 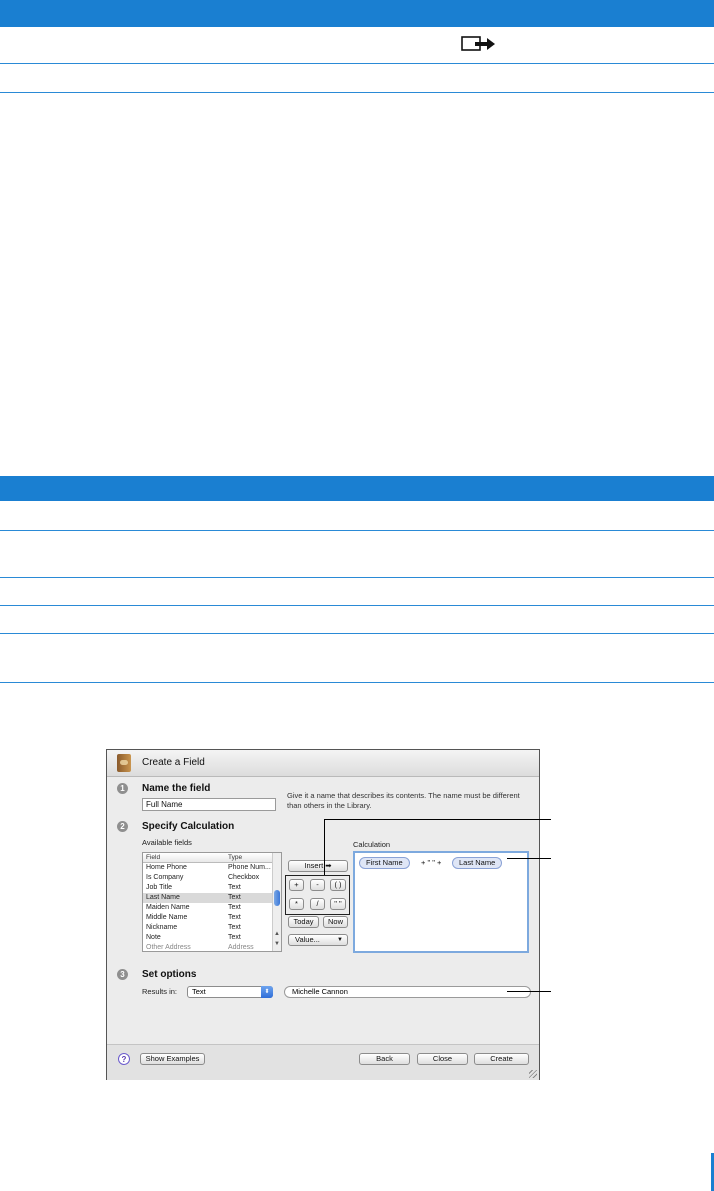 What do you see at coordinates (188, 826) in the screenshot?
I see `step-2-title: Specify Calculation` at bounding box center [188, 826].